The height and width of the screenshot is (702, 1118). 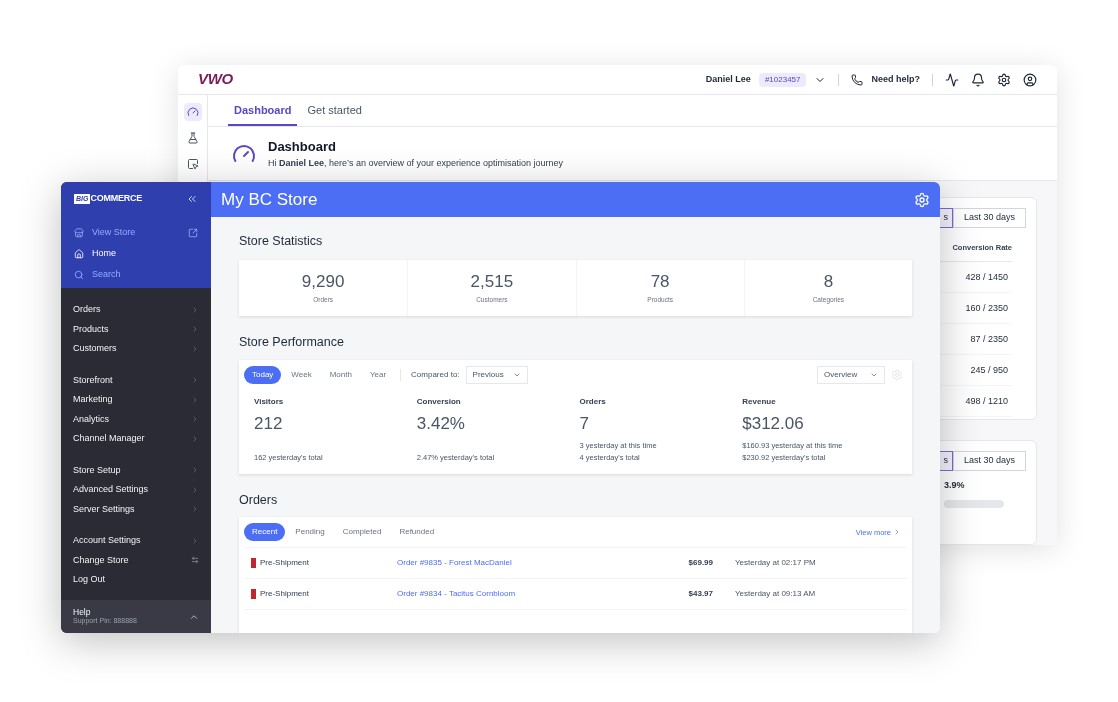 I want to click on metric-label: Conversion, so click(x=439, y=401).